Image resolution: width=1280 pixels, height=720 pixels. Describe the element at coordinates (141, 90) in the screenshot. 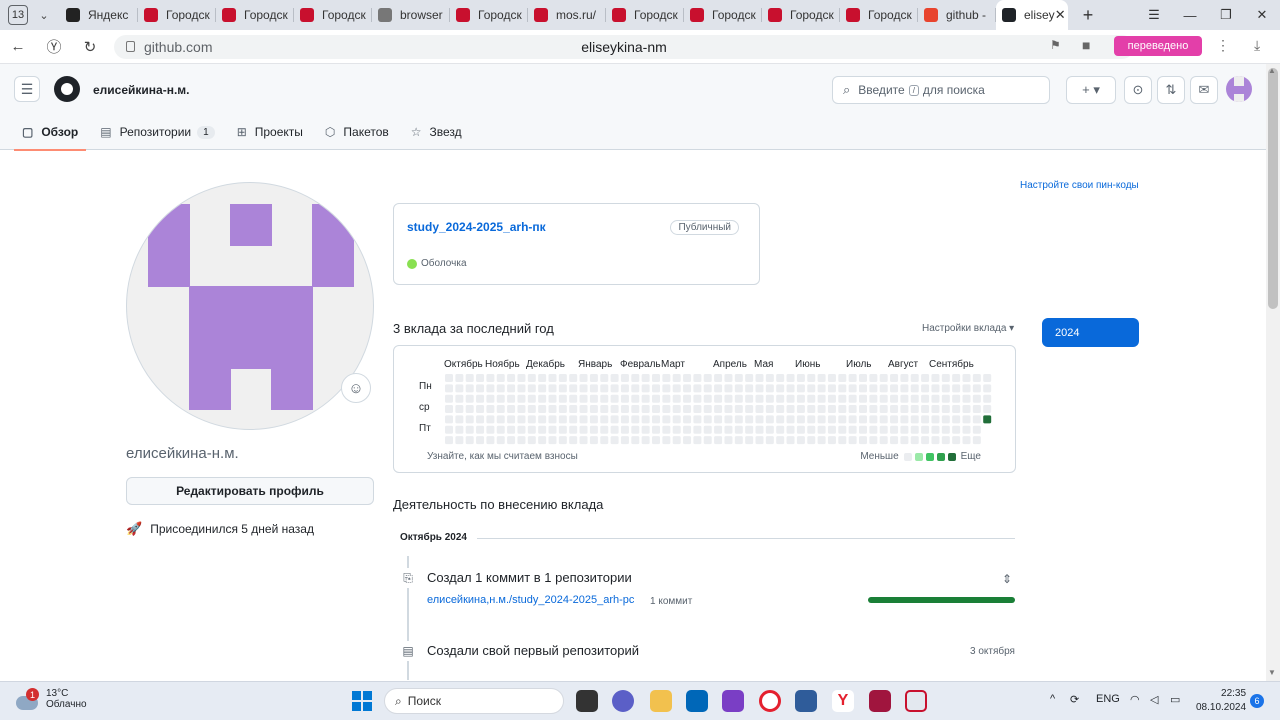

I see `header-username: елисейкина-н.м.` at that location.